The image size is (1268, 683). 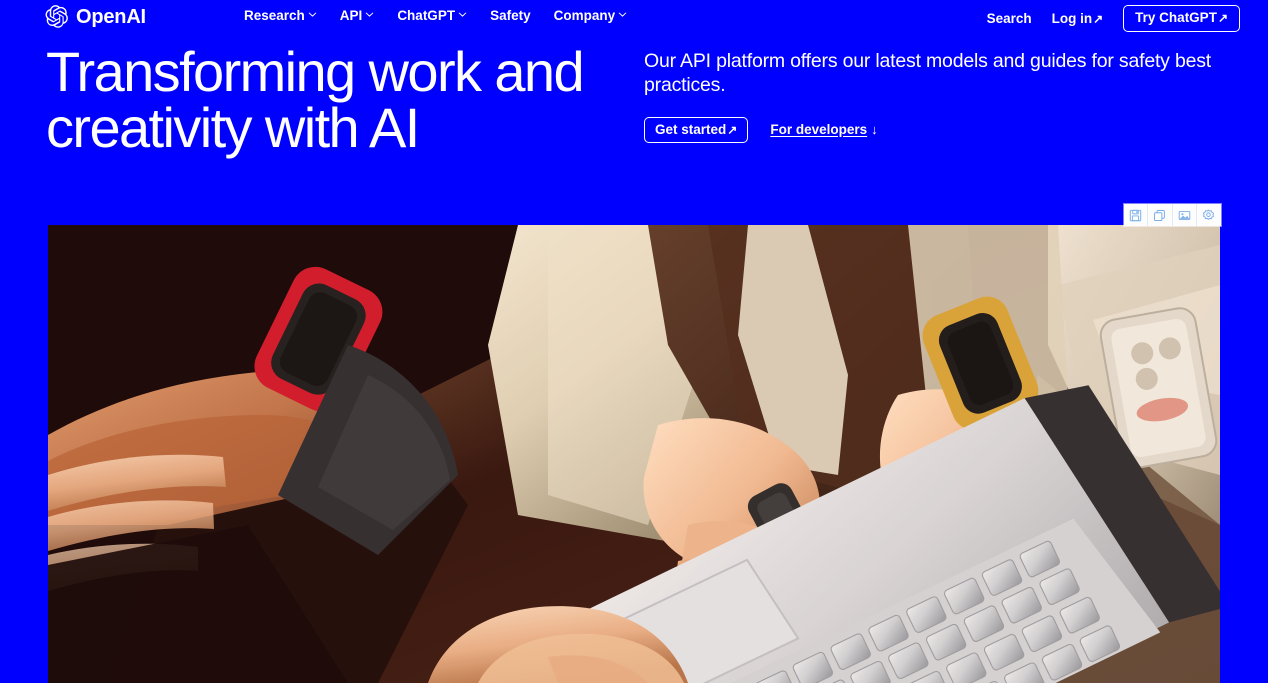 What do you see at coordinates (1009, 18) in the screenshot?
I see `search-button: Search` at bounding box center [1009, 18].